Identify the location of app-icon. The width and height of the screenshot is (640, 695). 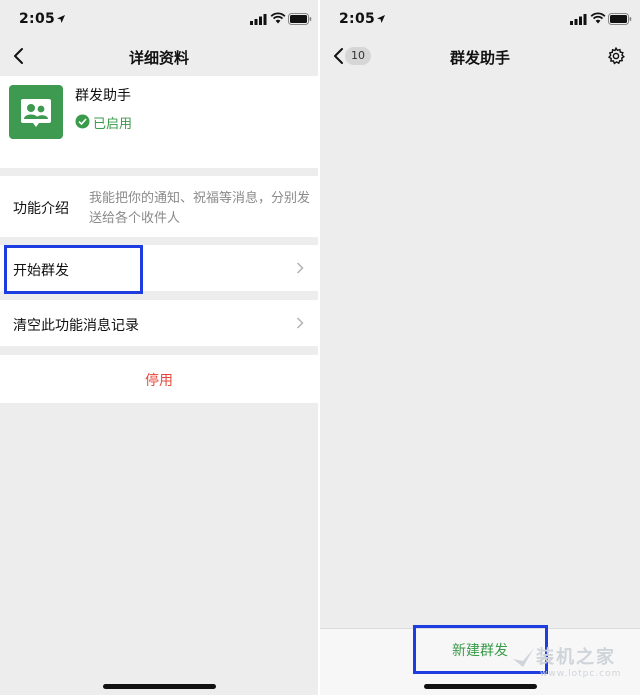
(36, 112).